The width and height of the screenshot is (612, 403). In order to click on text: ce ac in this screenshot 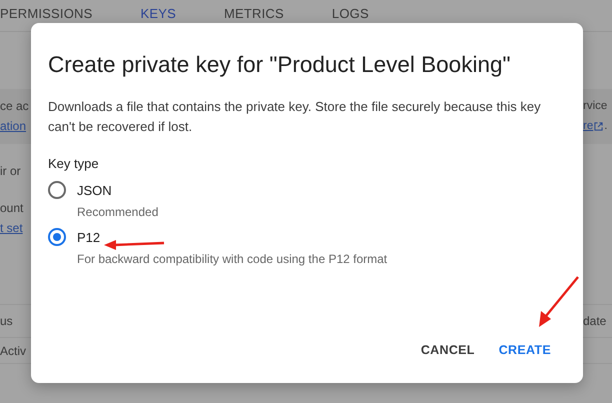, I will do `click(15, 106)`.